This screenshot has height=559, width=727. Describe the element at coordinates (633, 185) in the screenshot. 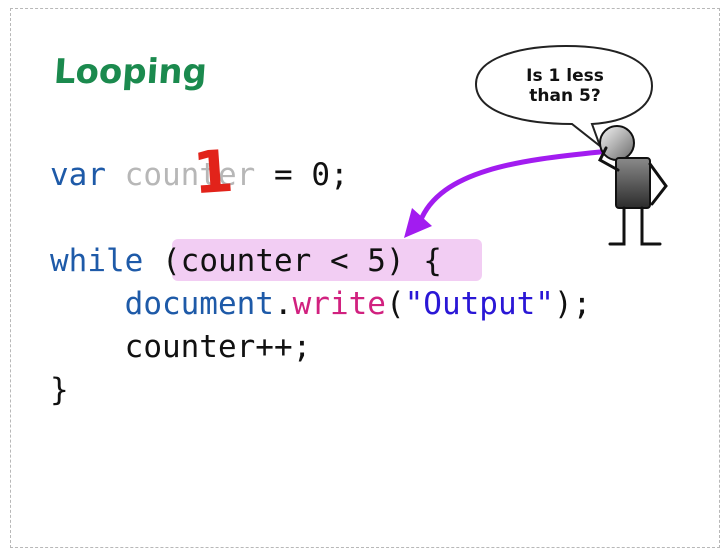

I see `thinking-stick-figure-icon` at that location.